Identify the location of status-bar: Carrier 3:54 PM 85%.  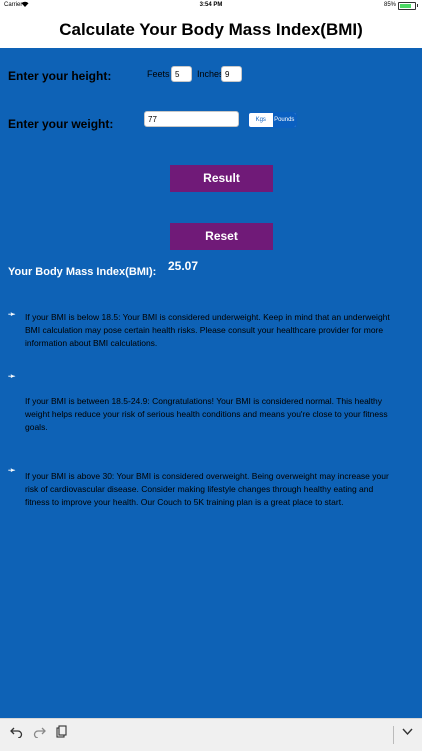
(211, 6).